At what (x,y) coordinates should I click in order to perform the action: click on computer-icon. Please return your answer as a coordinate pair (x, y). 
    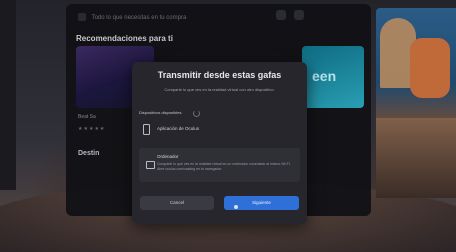
    Looking at the image, I should click on (150, 165).